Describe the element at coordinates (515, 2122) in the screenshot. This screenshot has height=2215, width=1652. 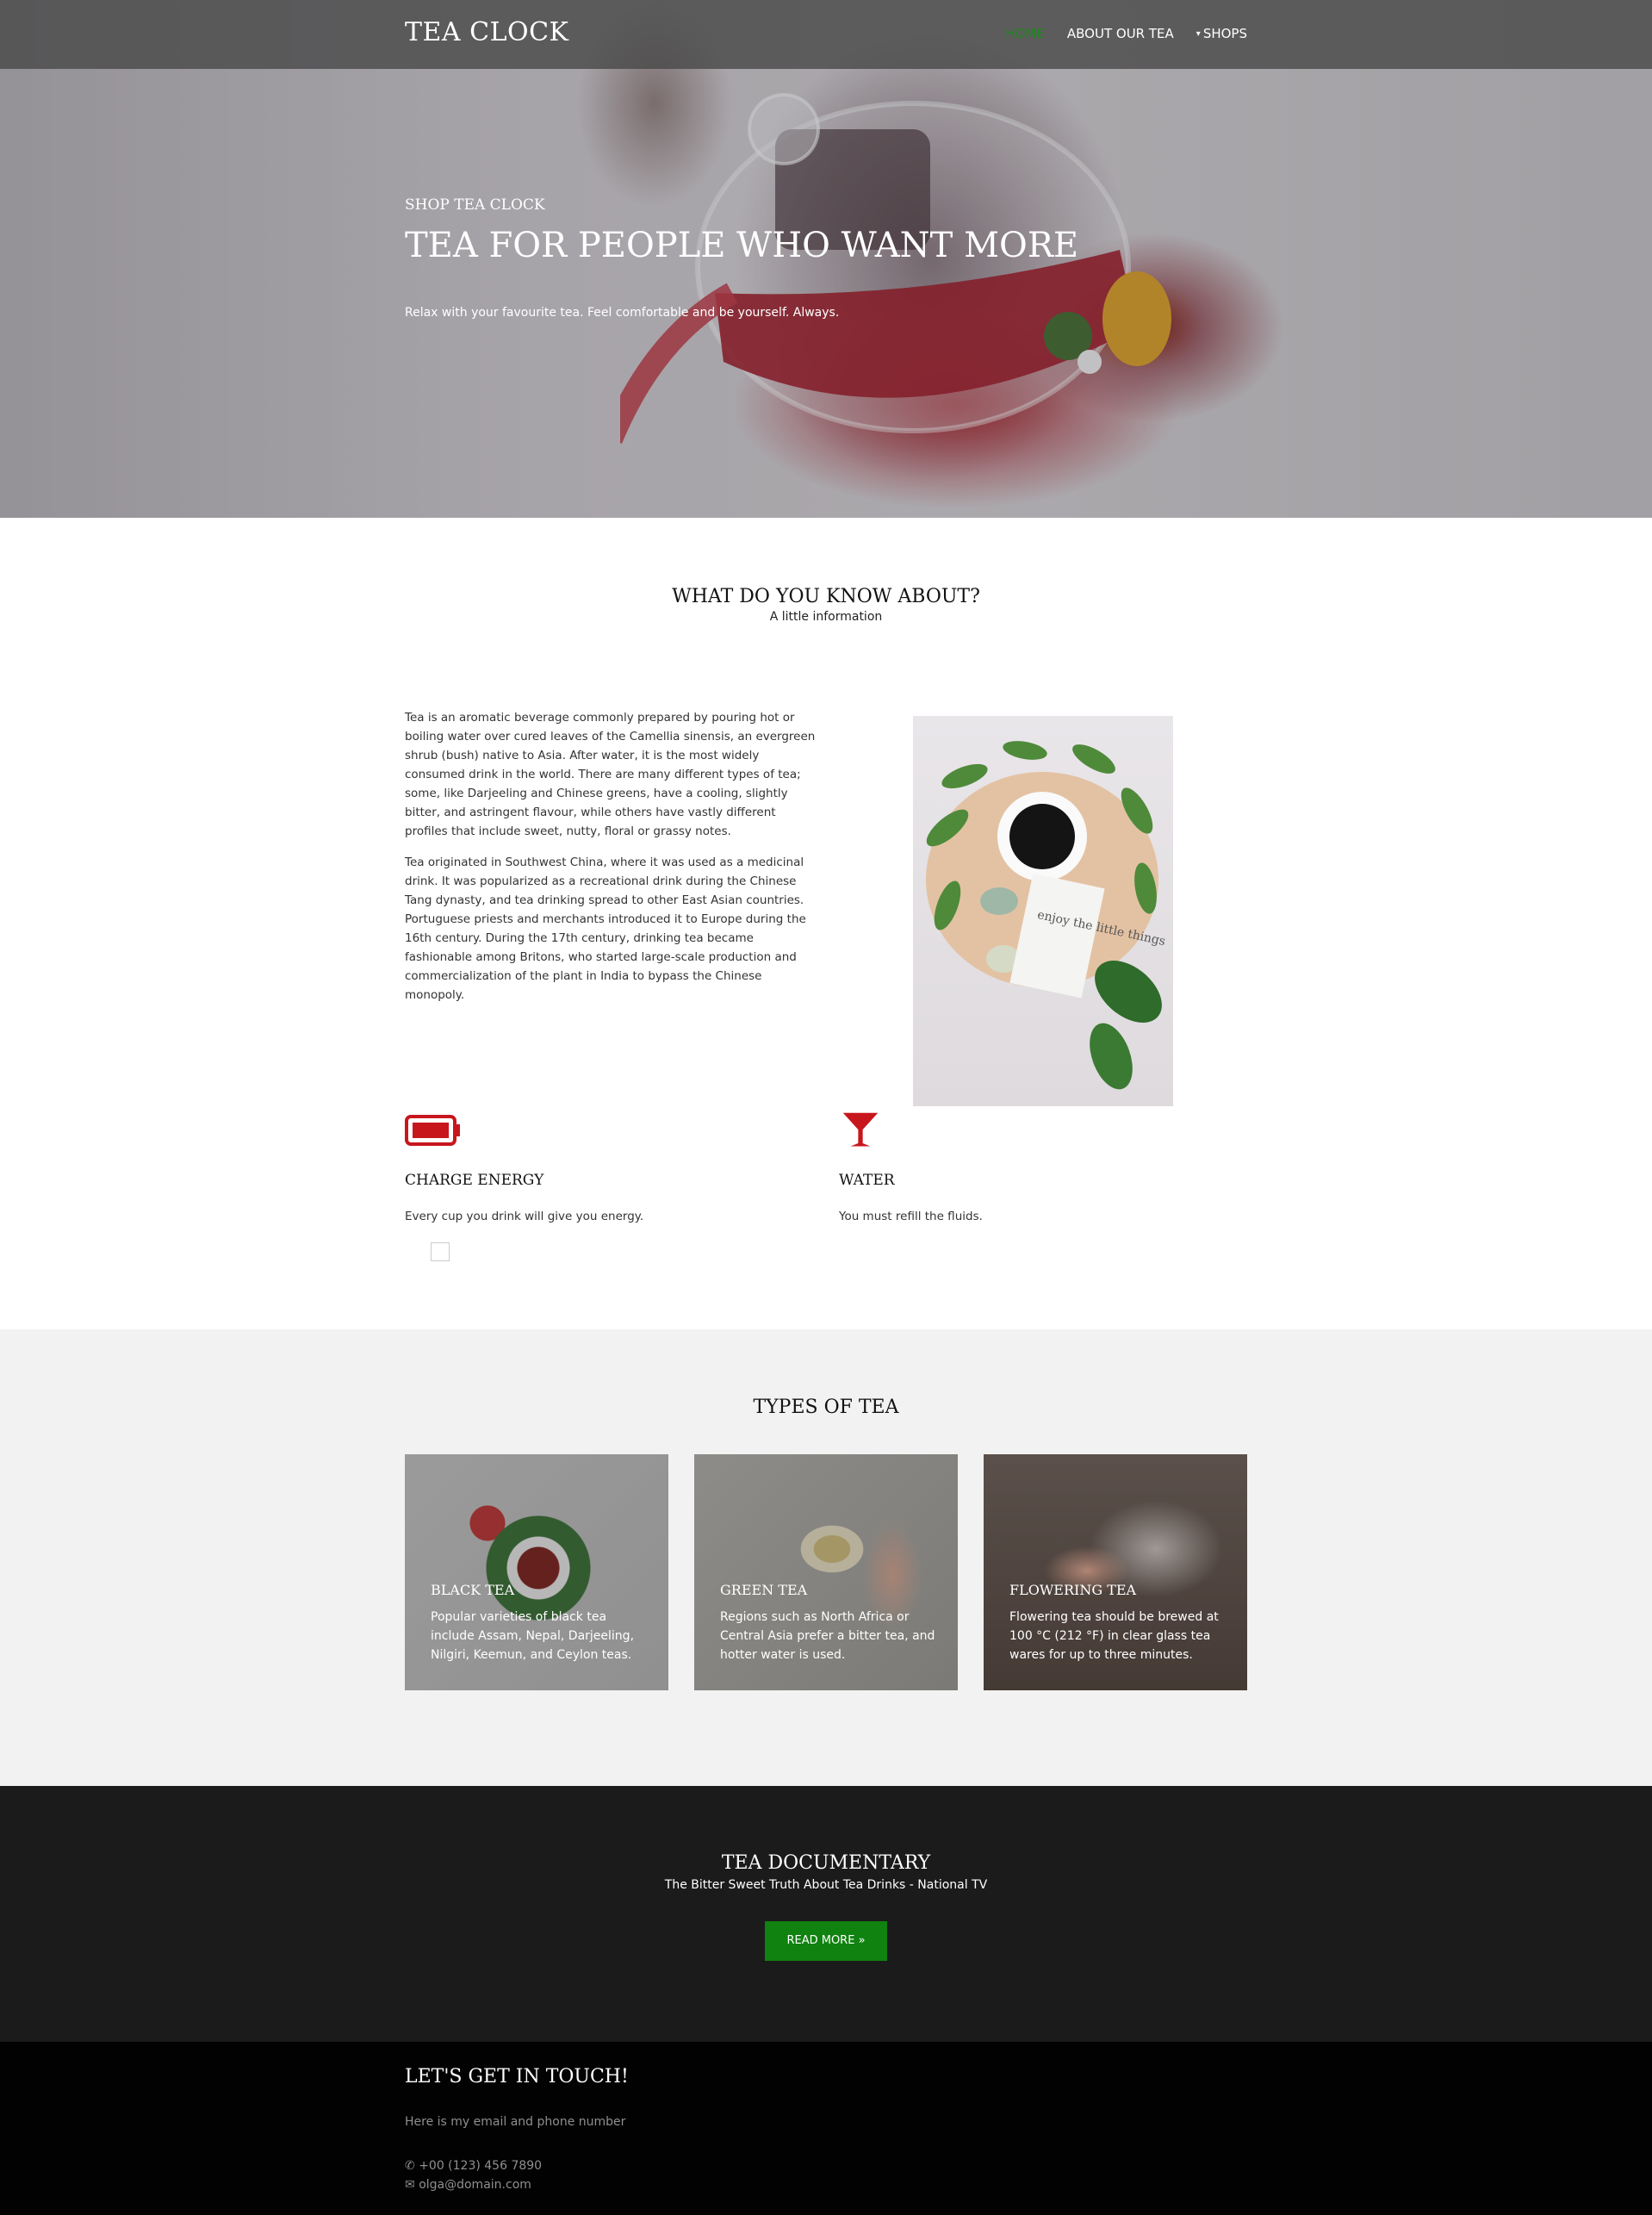
I see `footer-subtitle: Here is my email and phone number` at that location.